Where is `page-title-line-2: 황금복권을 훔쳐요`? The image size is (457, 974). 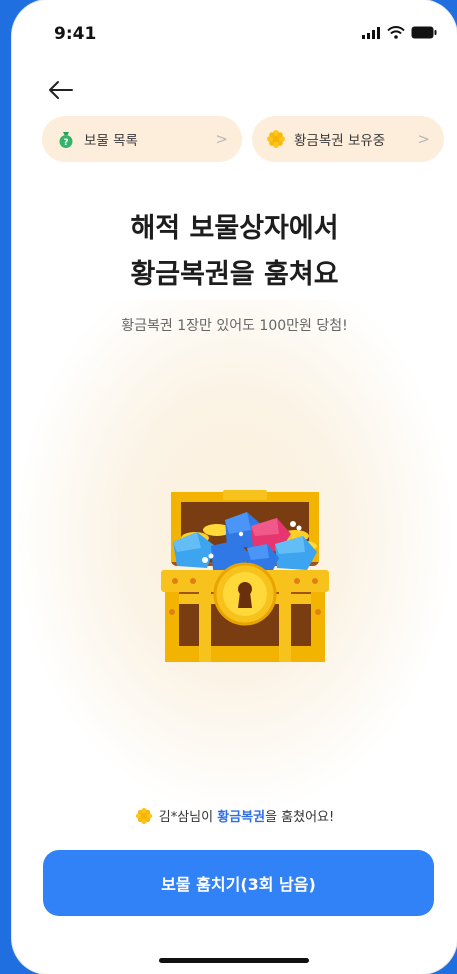 page-title-line-2: 황금복권을 훔쳐요 is located at coordinates (234, 274).